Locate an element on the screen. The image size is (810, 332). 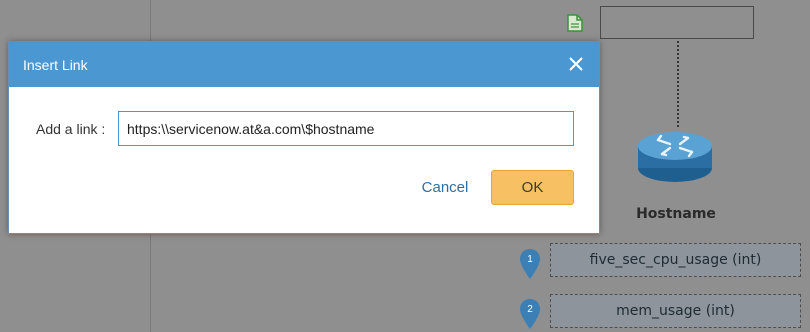
pin-badge: 1 is located at coordinates (530, 259).